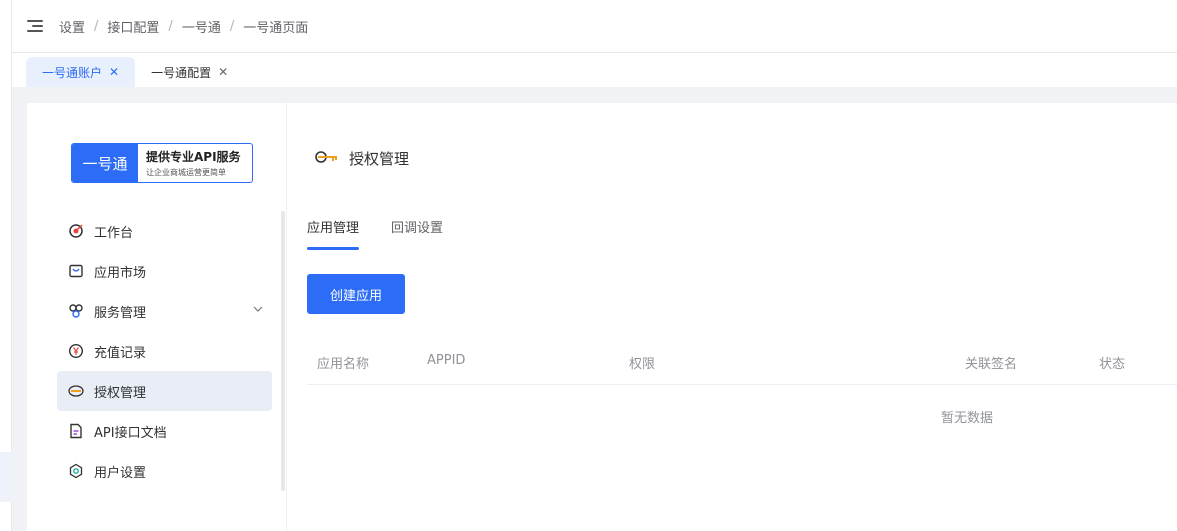 This screenshot has width=1177, height=531. What do you see at coordinates (120, 313) in the screenshot?
I see `sidebar-item-label: 服务管理` at bounding box center [120, 313].